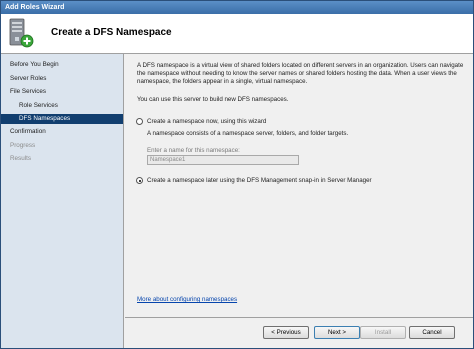 This screenshot has height=349, width=474. I want to click on page-title: Create a DFS Namespace, so click(111, 32).